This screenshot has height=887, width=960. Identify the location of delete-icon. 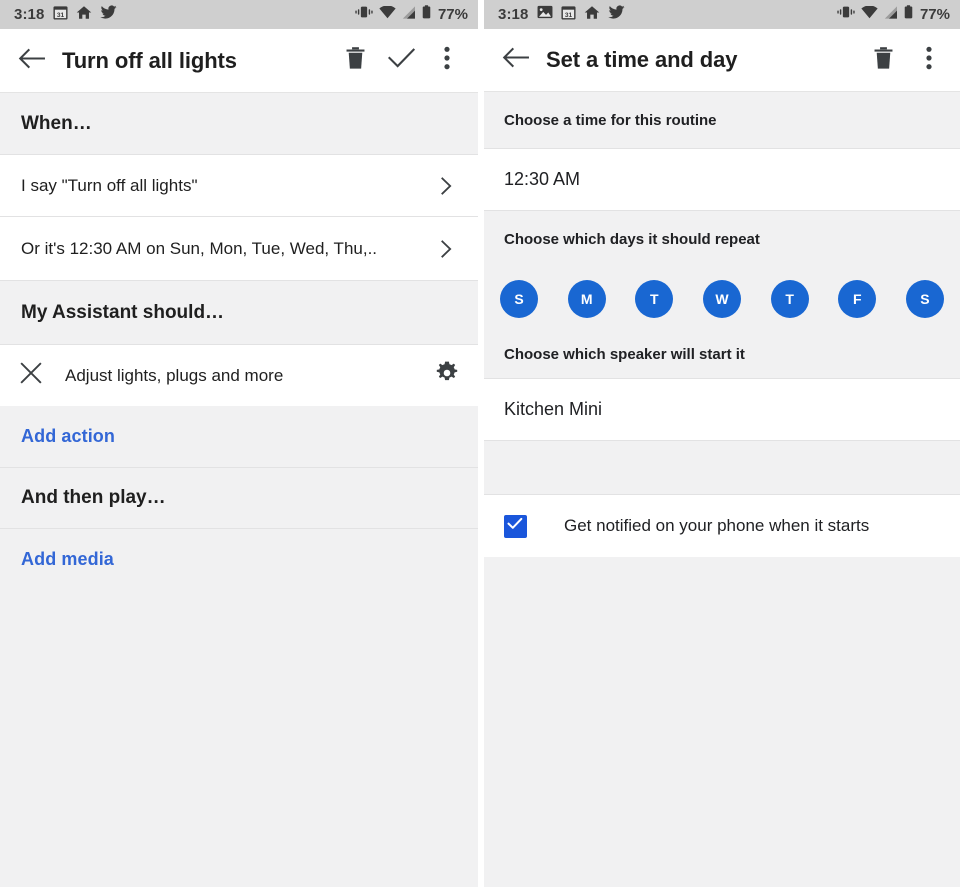
(883, 60).